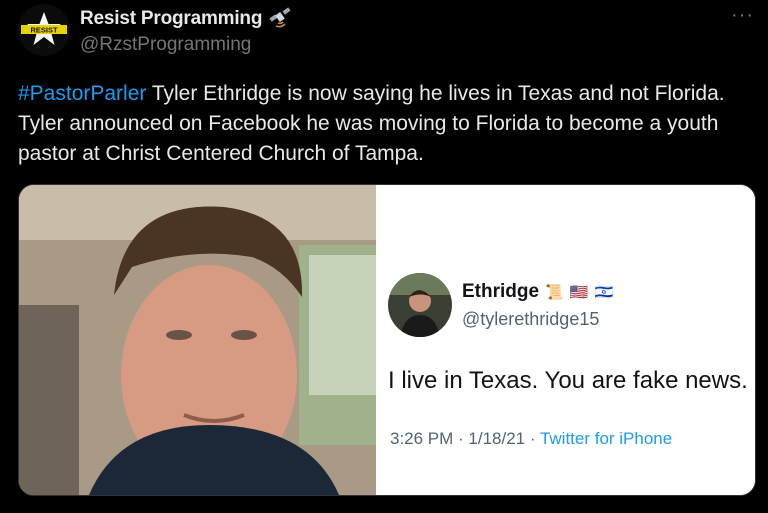 The width and height of the screenshot is (768, 513). Describe the element at coordinates (604, 292) in the screenshot. I see `israel-flag-icon: 🇮🇱` at that location.